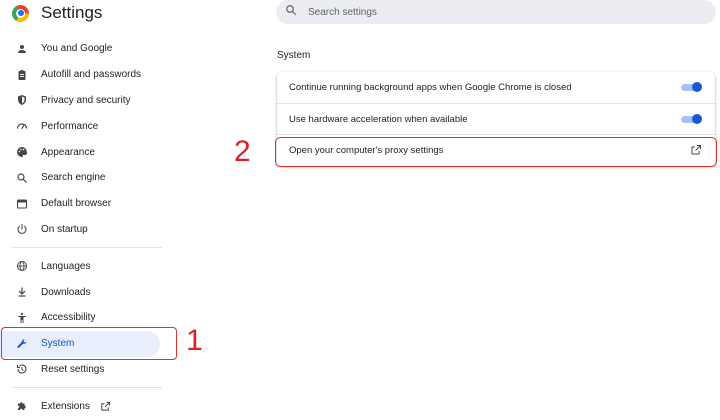  Describe the element at coordinates (73, 178) in the screenshot. I see `sidebar-item-label: Search engine` at that location.